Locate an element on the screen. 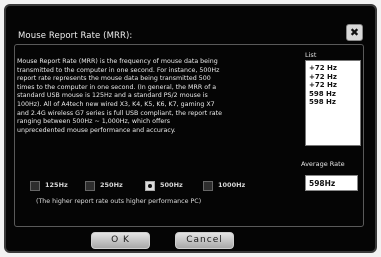  average-rate-field: 598Hz is located at coordinates (331, 183).